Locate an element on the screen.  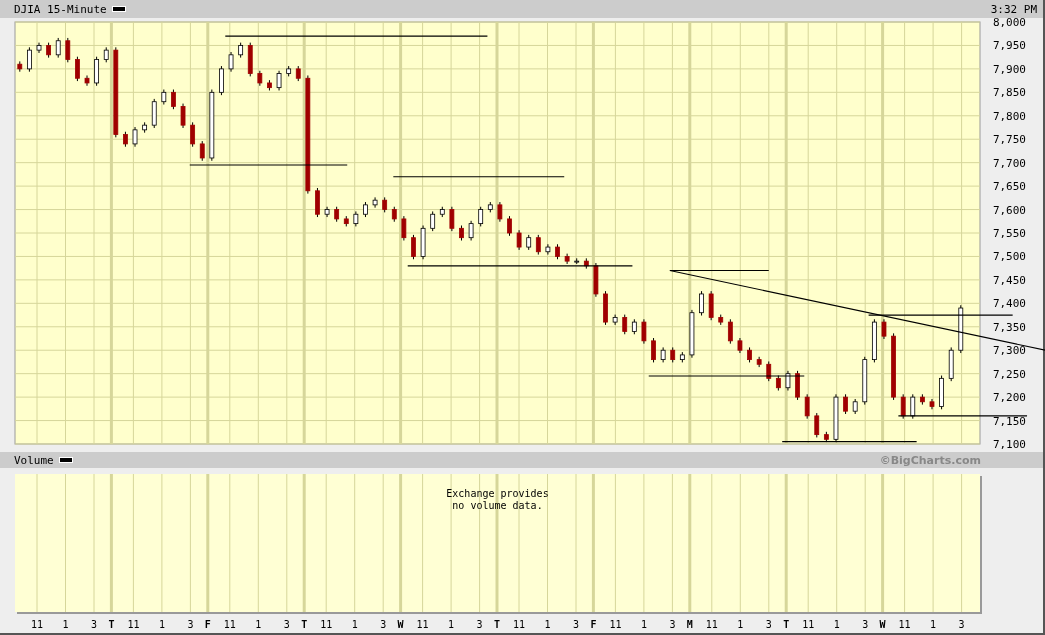
y-axis-label: 7,700 is located at coordinates (1009, 163).